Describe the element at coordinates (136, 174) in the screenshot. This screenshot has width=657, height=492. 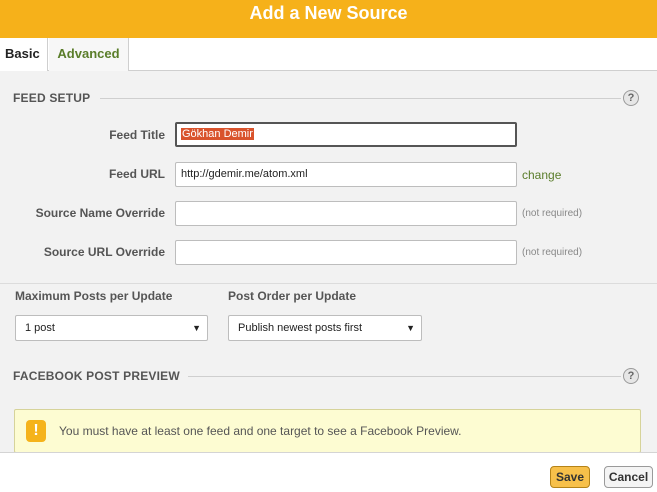
I see `feed-url-label: Feed URL` at that location.